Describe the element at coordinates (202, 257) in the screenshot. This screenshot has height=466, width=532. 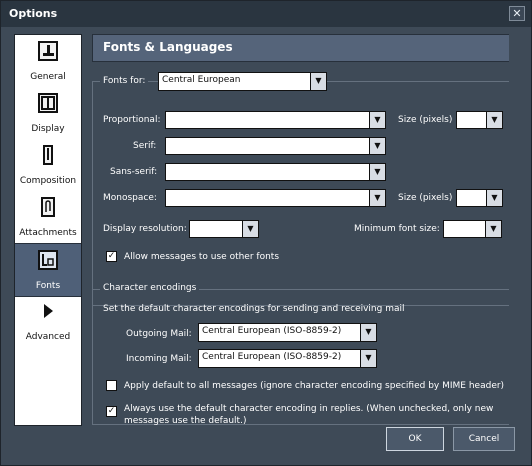
I see `allow-fonts-label: Allow messages to use other fonts` at that location.